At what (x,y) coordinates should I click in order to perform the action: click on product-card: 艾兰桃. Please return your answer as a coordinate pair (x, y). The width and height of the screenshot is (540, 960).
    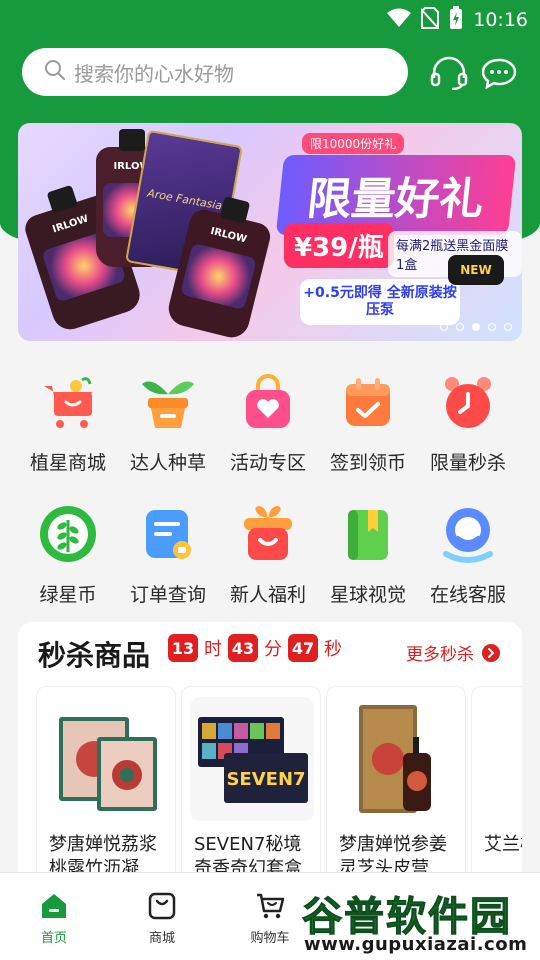
    Looking at the image, I should click on (496, 784).